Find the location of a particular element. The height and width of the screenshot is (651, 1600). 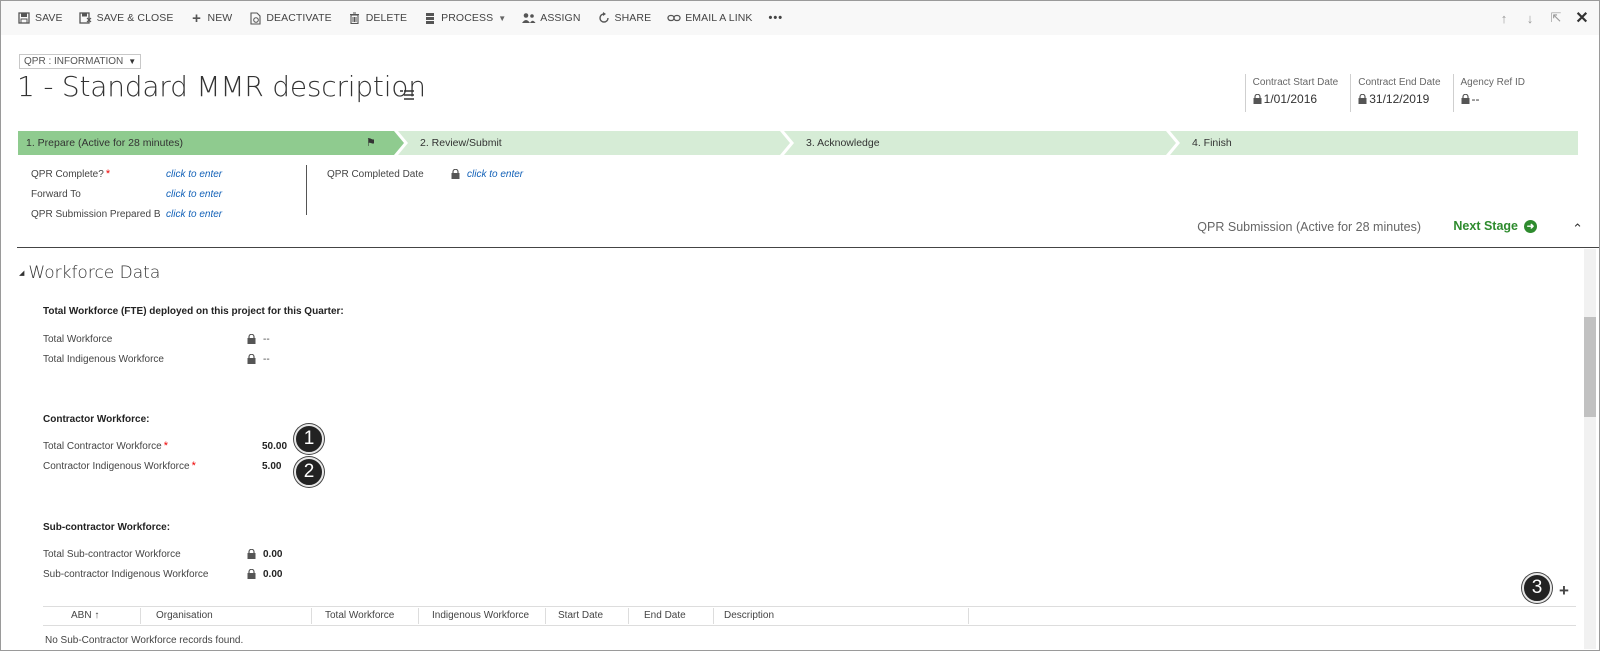

more-icon: ••• is located at coordinates (776, 18).